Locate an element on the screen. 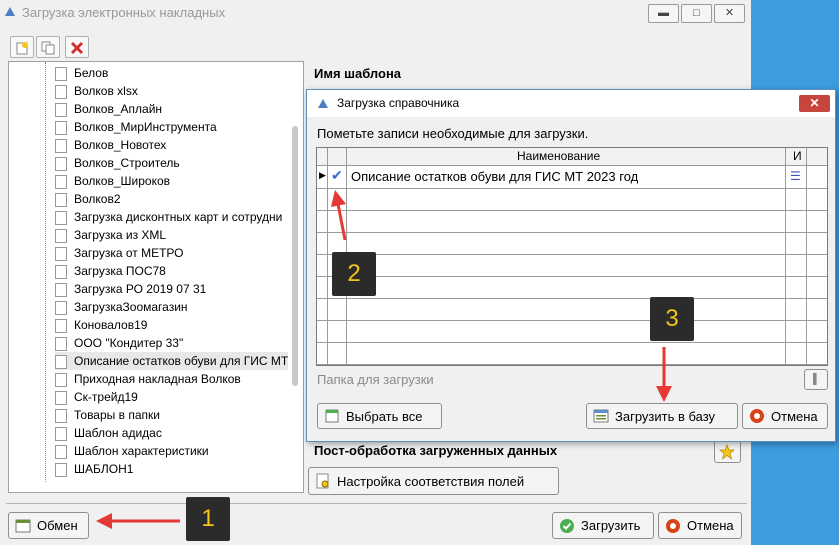 This screenshot has width=839, height=545. annotation-badge-1: 1 is located at coordinates (208, 519).